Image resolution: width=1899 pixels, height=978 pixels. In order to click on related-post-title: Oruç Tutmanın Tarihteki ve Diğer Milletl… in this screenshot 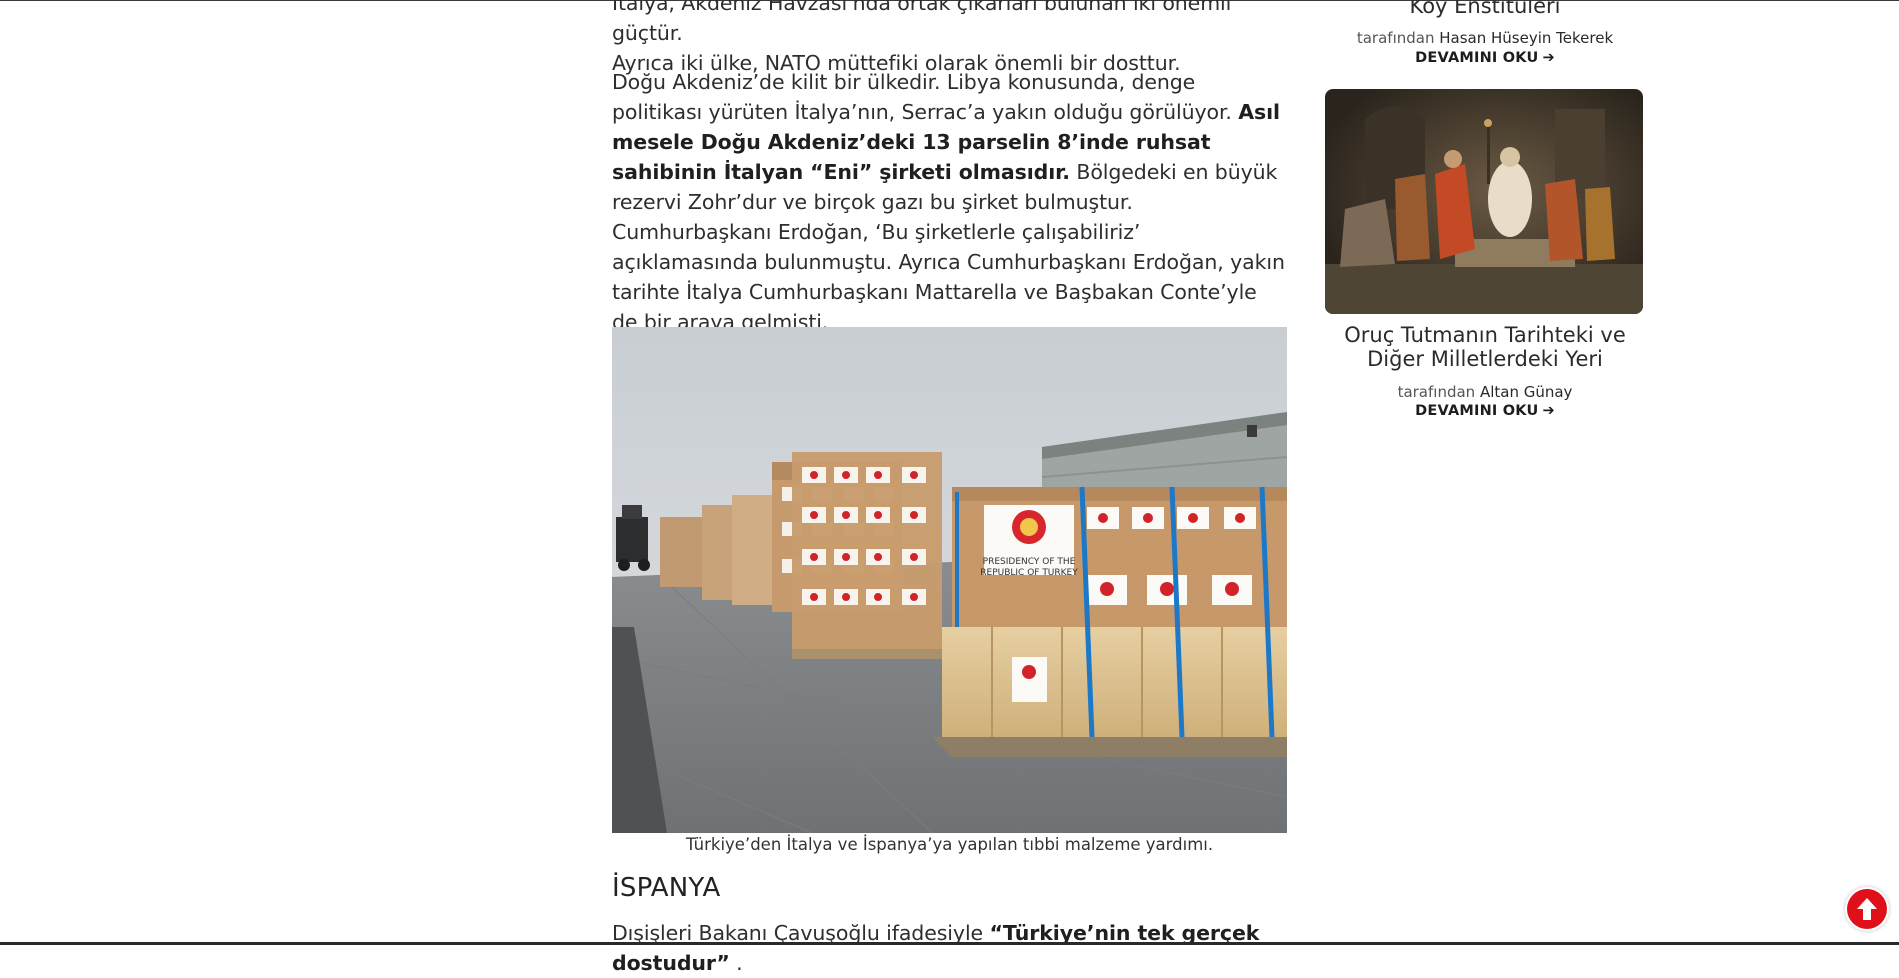, I will do `click(1485, 347)`.